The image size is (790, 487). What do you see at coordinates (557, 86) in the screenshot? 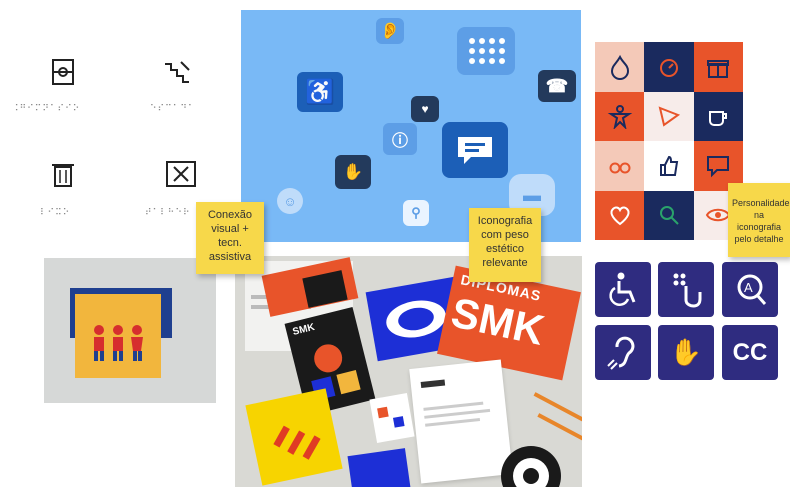
I see `tty-phone-icon: ☎` at bounding box center [557, 86].